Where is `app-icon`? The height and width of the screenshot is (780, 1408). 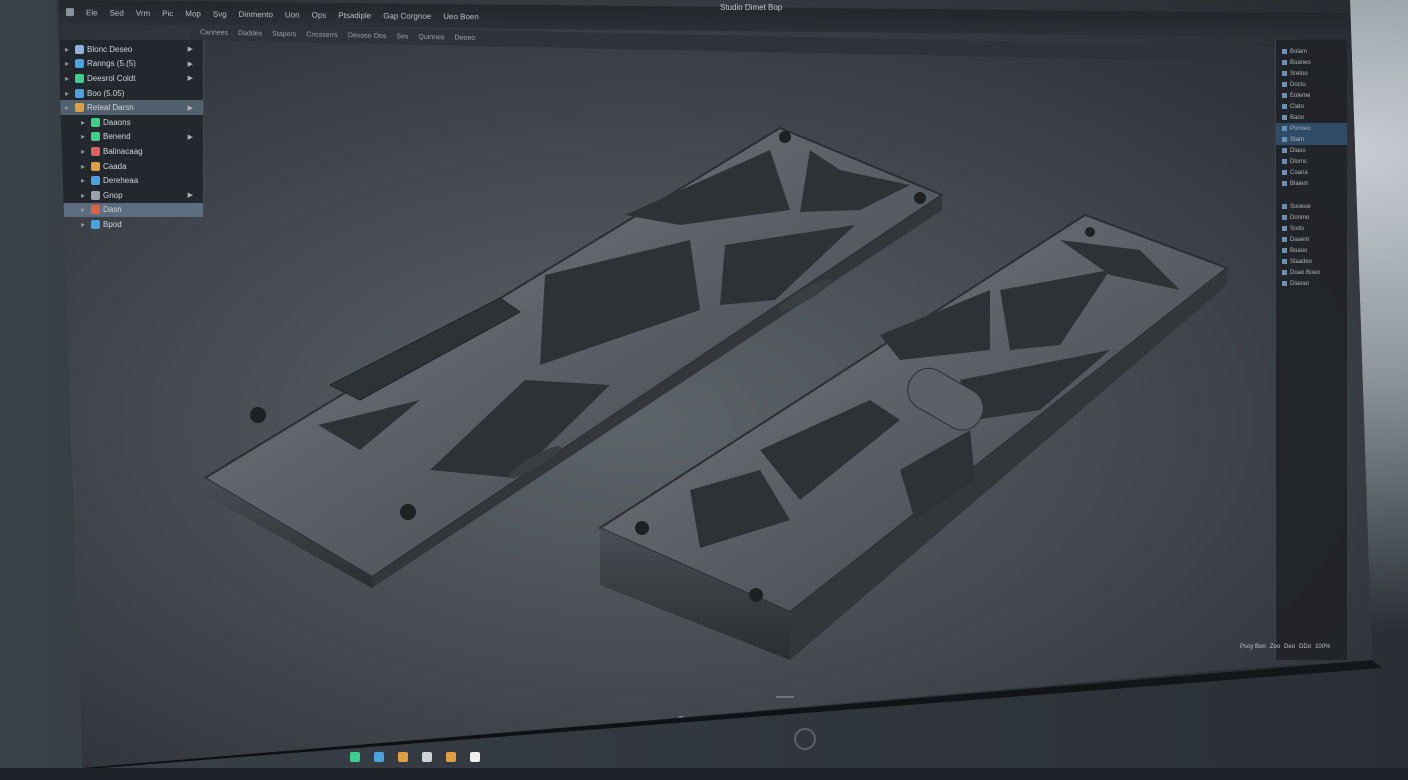 app-icon is located at coordinates (70, 12).